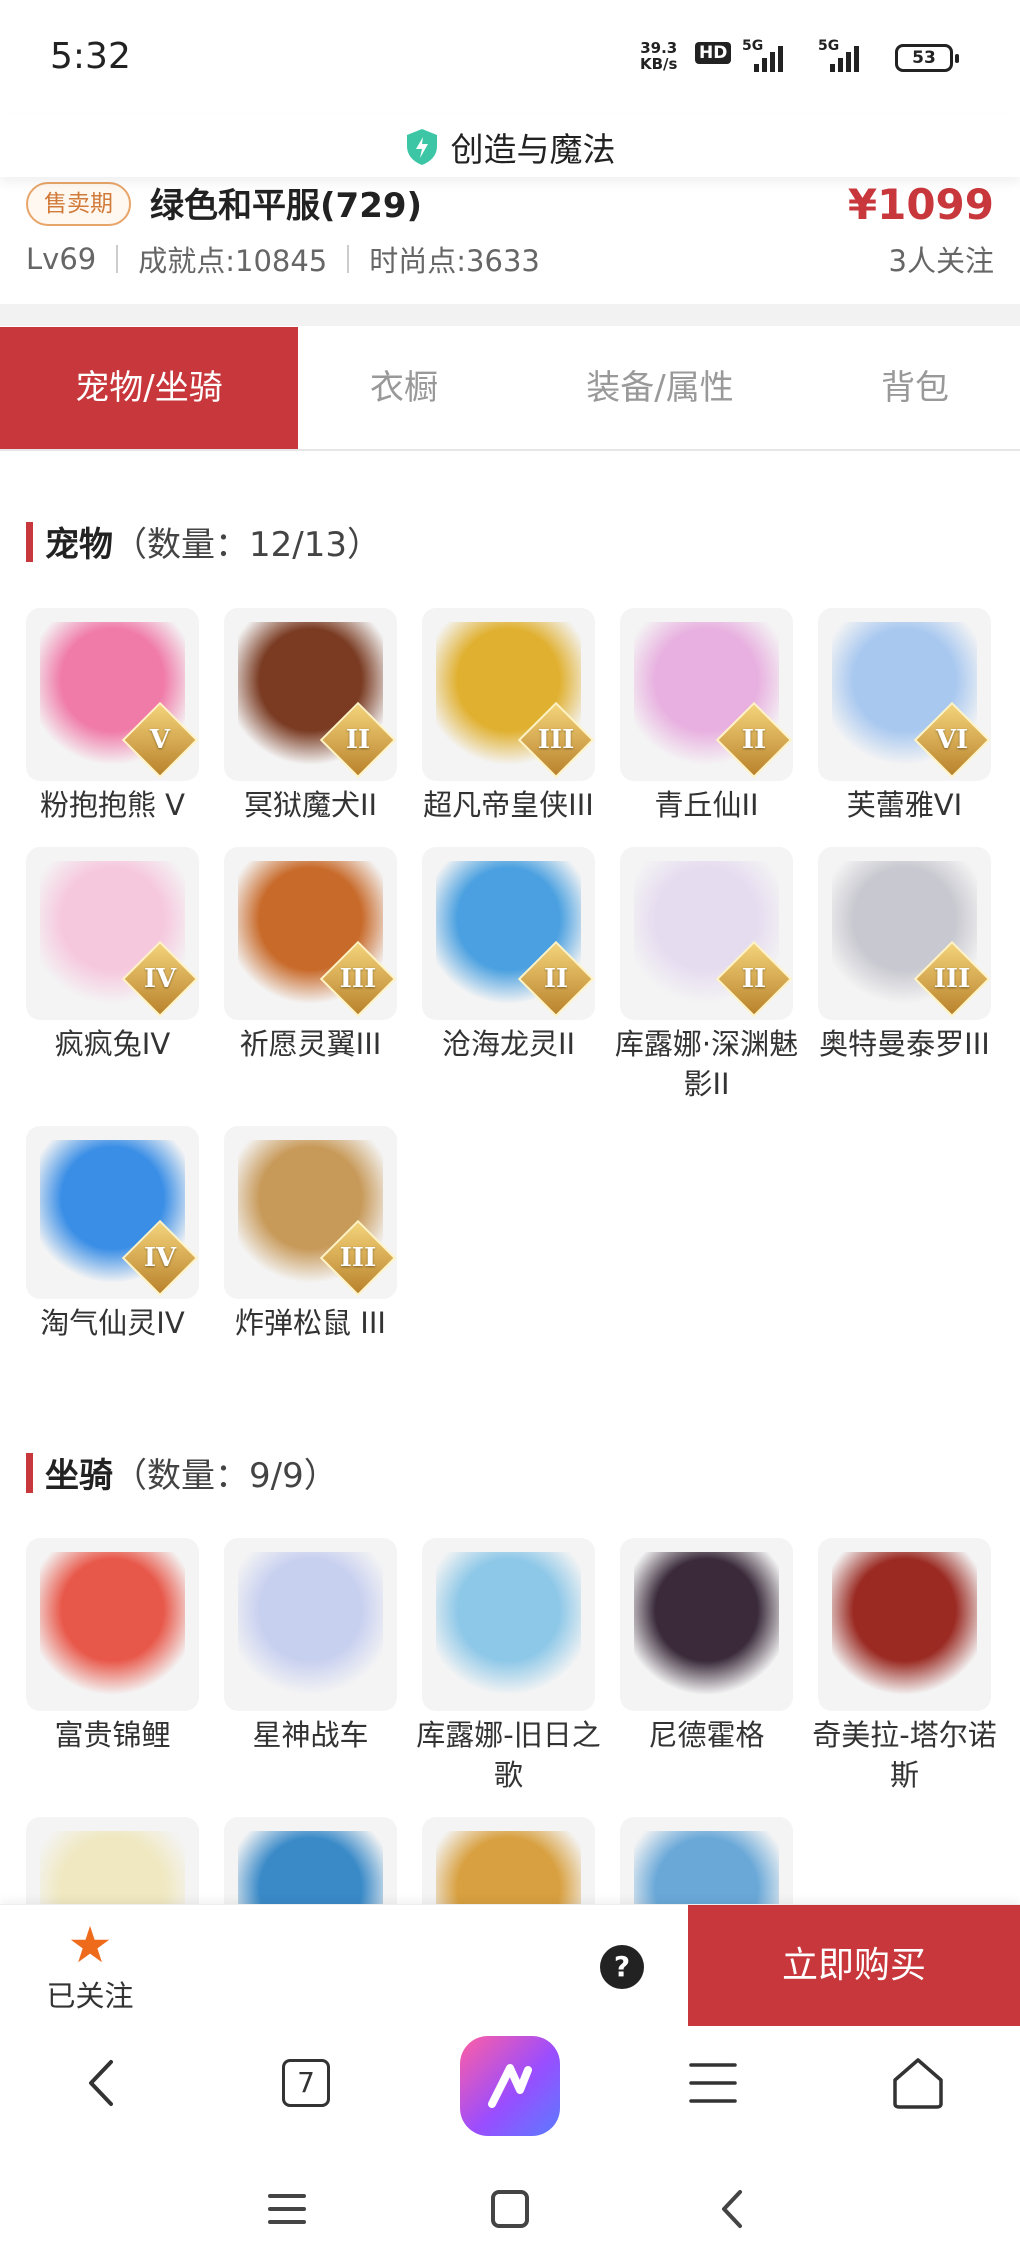  I want to click on buy-now-button: 立即购买, so click(854, 1966).